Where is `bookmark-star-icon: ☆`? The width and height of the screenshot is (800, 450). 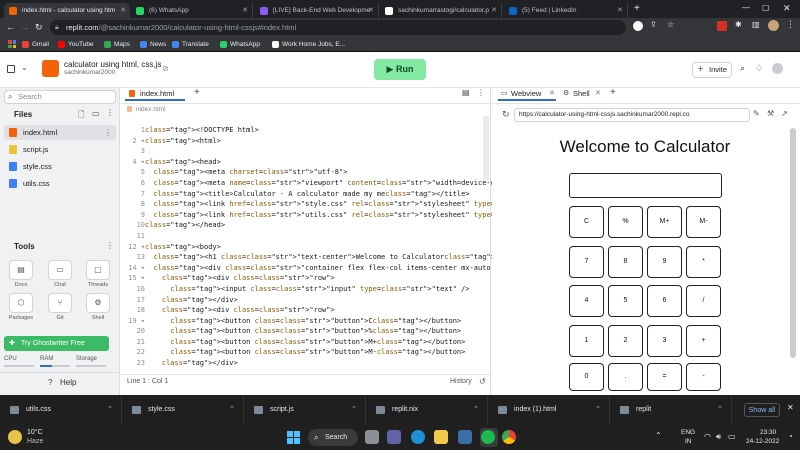
bookmark-star-icon: ☆ is located at coordinates (670, 24).